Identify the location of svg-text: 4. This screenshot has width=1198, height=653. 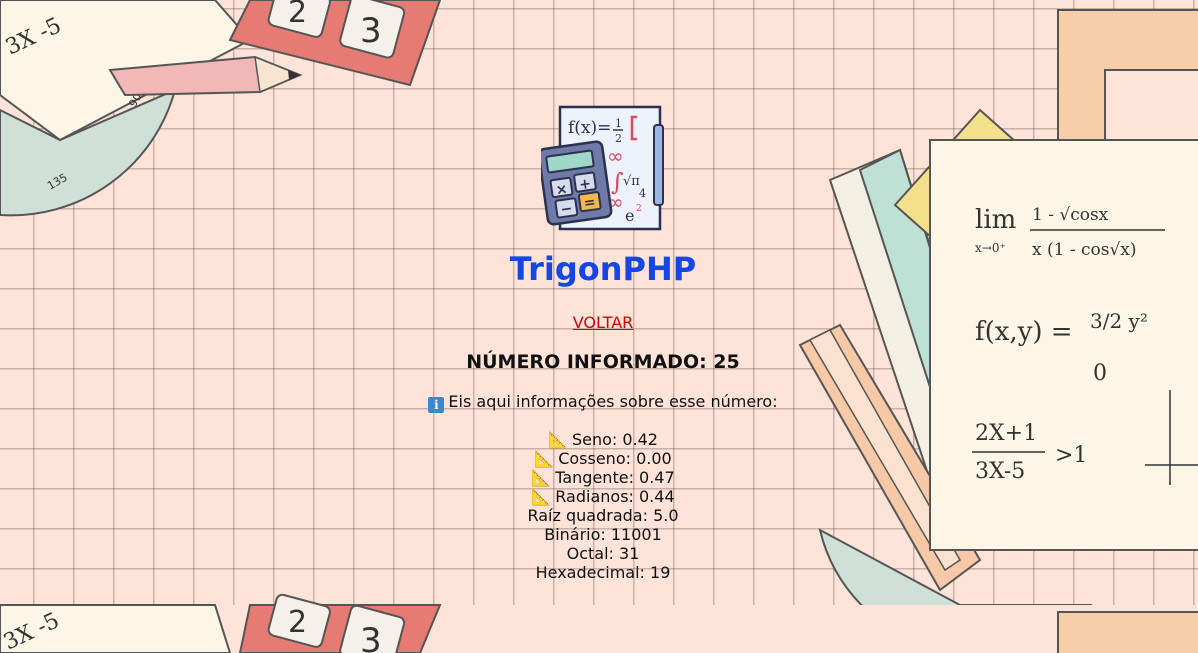
(642, 193).